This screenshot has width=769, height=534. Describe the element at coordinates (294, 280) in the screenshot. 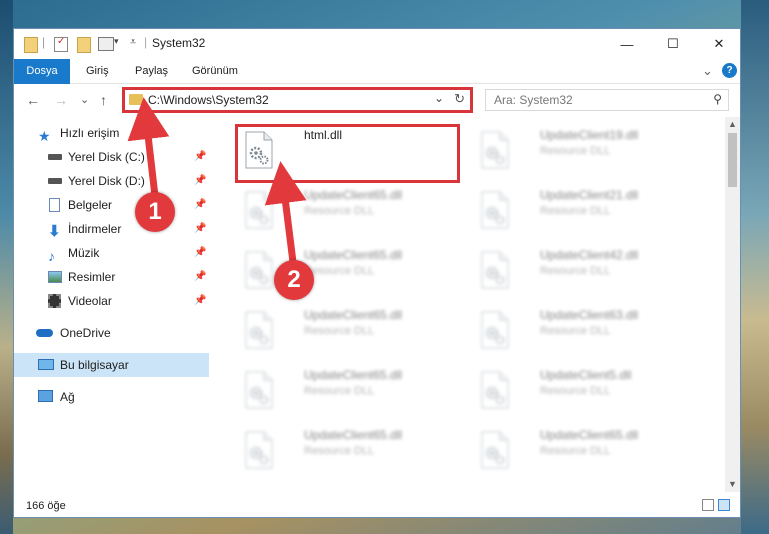

I see `step-2-badge: 2` at that location.